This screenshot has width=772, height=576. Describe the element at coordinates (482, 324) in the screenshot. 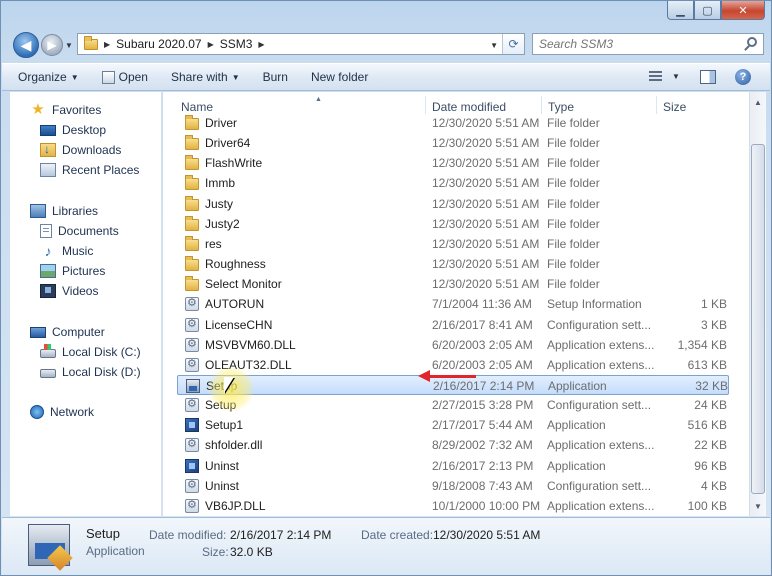

I see `file-date-cell: 2/16/2017 8:41 AM` at that location.